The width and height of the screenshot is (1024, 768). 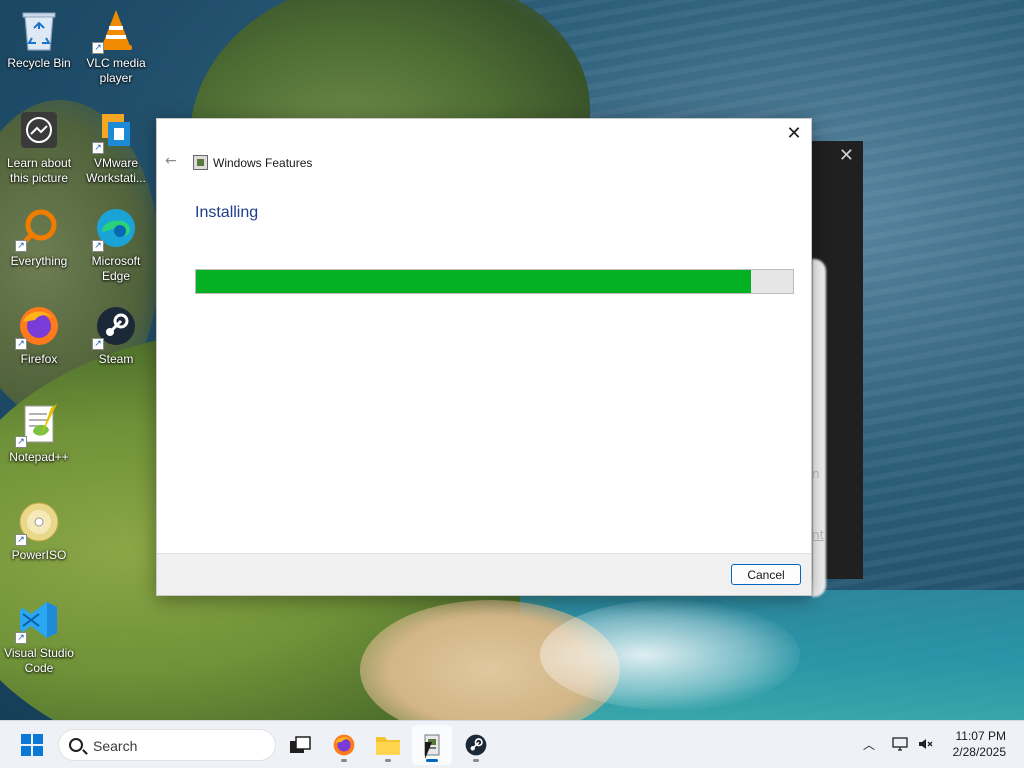 What do you see at coordinates (670, 655) in the screenshot?
I see `wallpaper-foam` at bounding box center [670, 655].